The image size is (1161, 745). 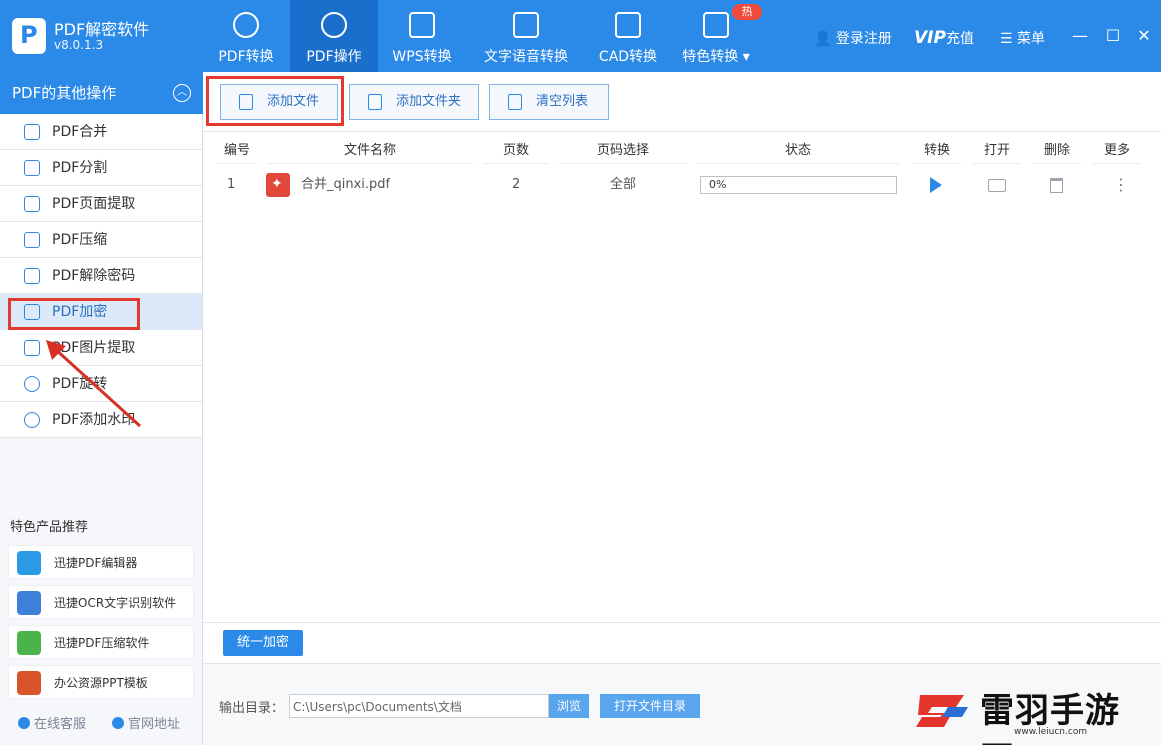 I want to click on tab-cad-convert: CAD转换, so click(x=628, y=36).